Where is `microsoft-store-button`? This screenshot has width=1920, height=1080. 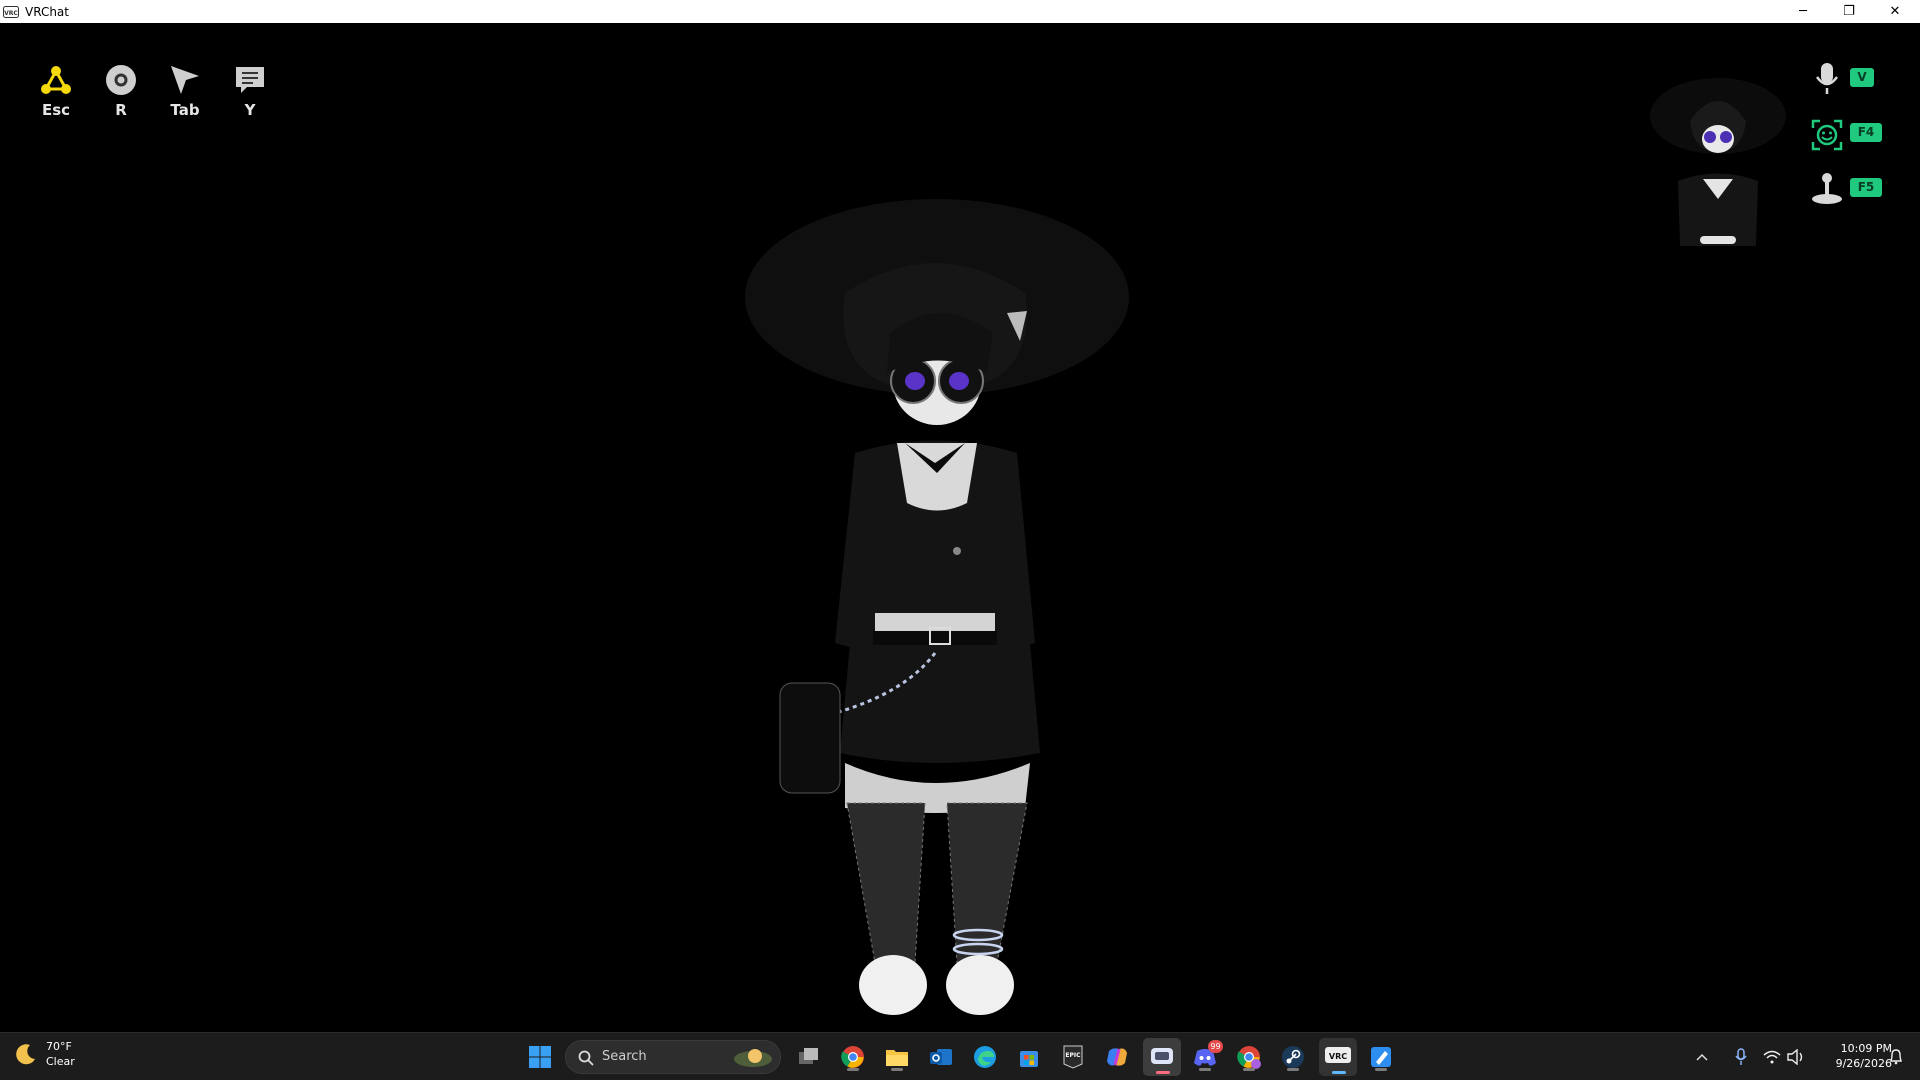 microsoft-store-button is located at coordinates (1029, 1057).